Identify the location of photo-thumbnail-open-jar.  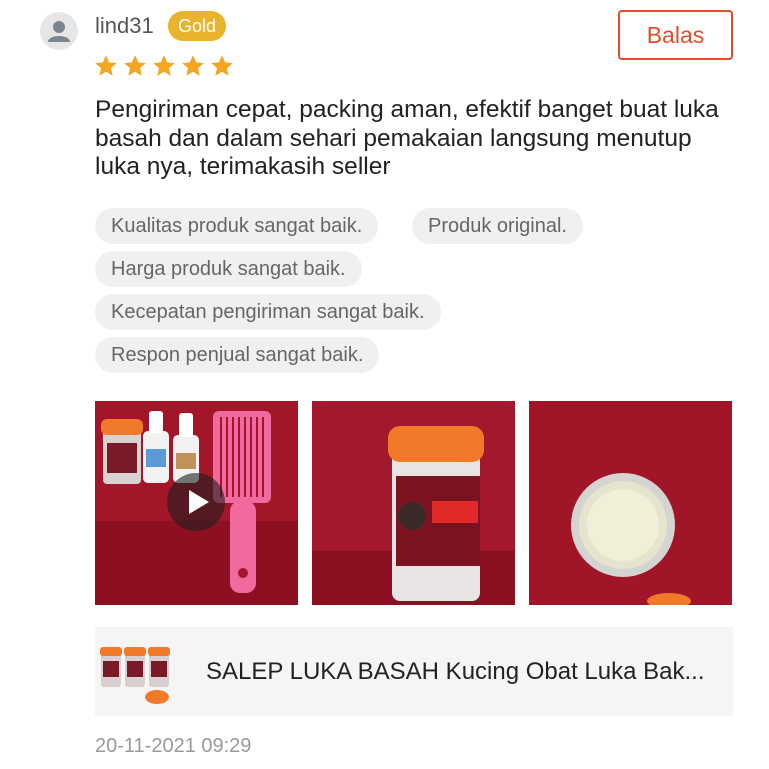
(630, 503).